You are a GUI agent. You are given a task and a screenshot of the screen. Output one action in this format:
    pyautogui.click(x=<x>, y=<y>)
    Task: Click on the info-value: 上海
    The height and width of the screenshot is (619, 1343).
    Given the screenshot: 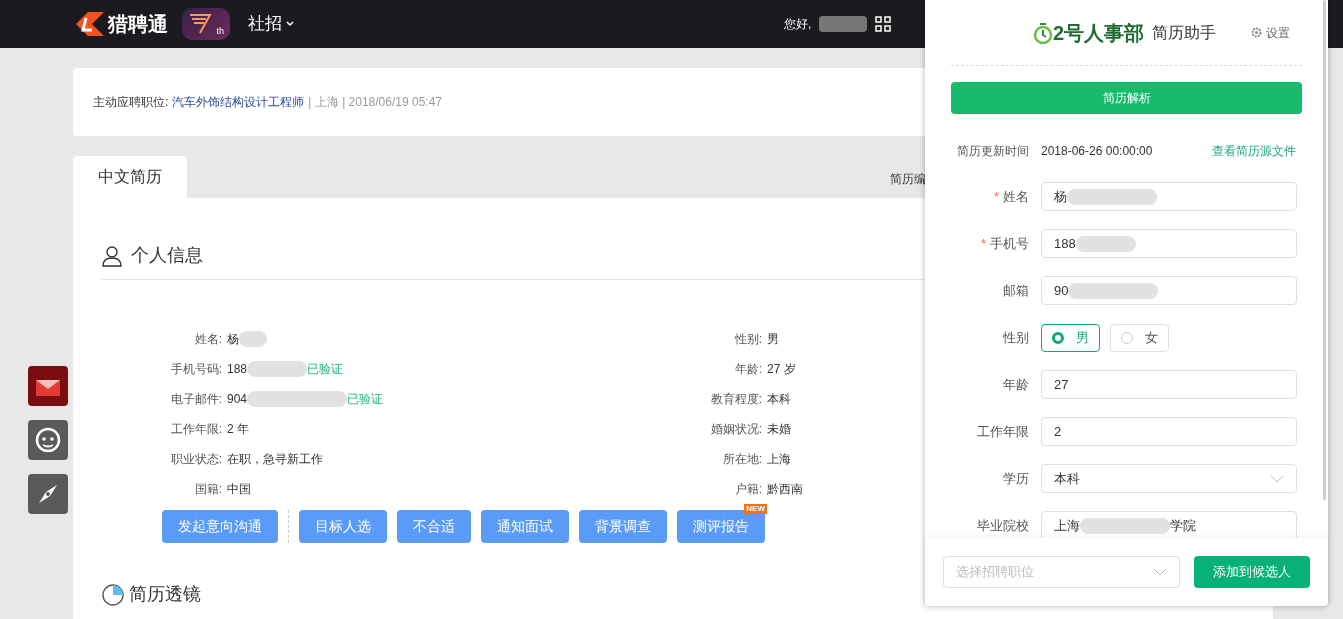 What is the action you would take?
    pyautogui.click(x=779, y=459)
    